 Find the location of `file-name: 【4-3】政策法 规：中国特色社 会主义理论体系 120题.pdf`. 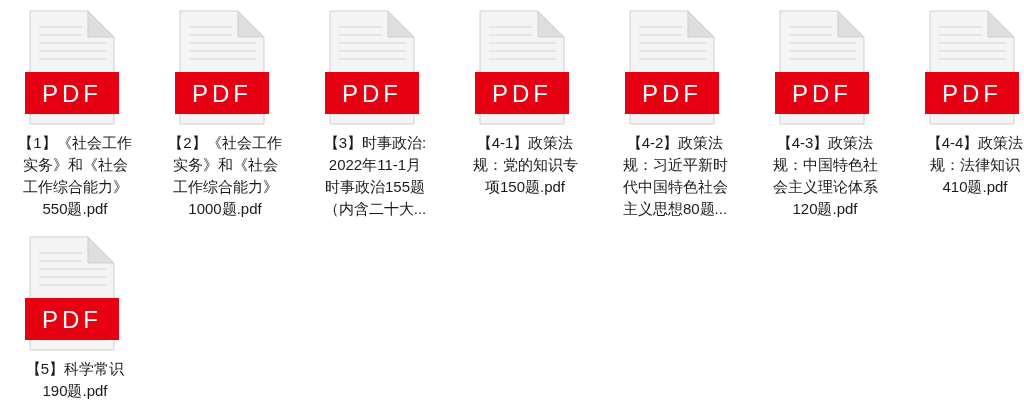

file-name: 【4-3】政策法 规：中国特色社 会主义理论体系 120题.pdf is located at coordinates (825, 176).